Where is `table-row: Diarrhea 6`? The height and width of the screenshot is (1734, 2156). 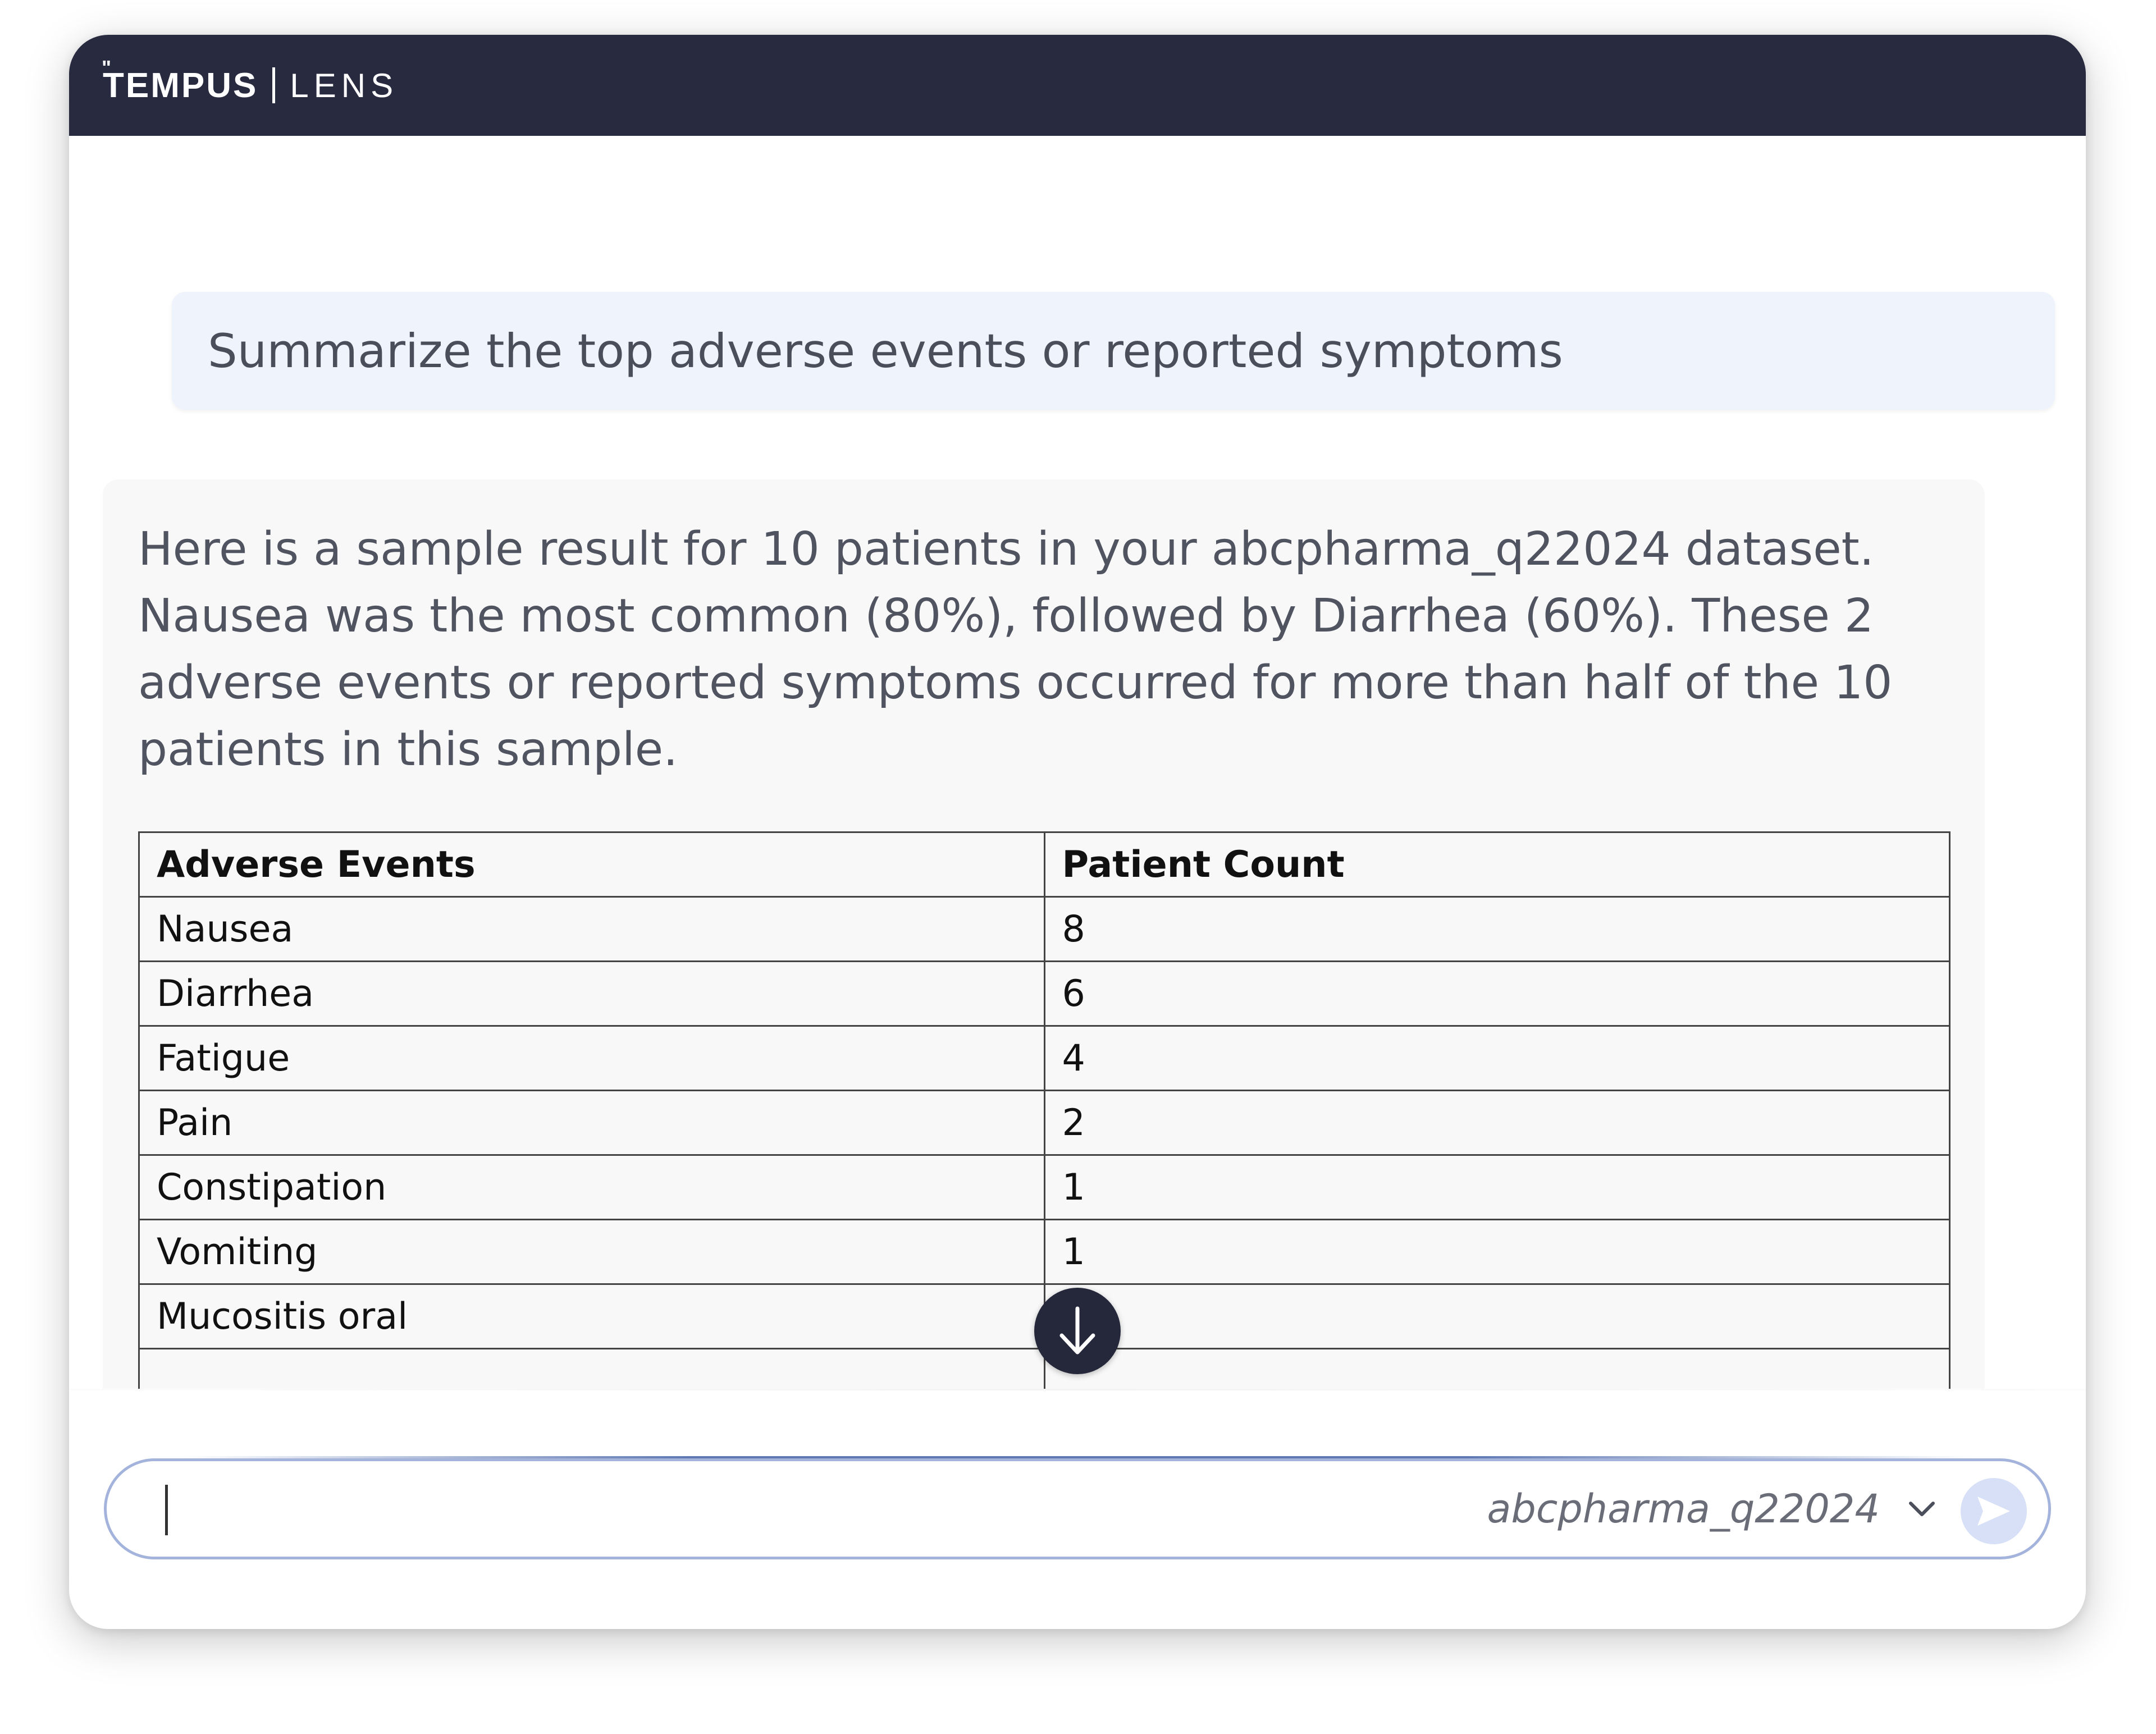
table-row: Diarrhea 6 is located at coordinates (1044, 993).